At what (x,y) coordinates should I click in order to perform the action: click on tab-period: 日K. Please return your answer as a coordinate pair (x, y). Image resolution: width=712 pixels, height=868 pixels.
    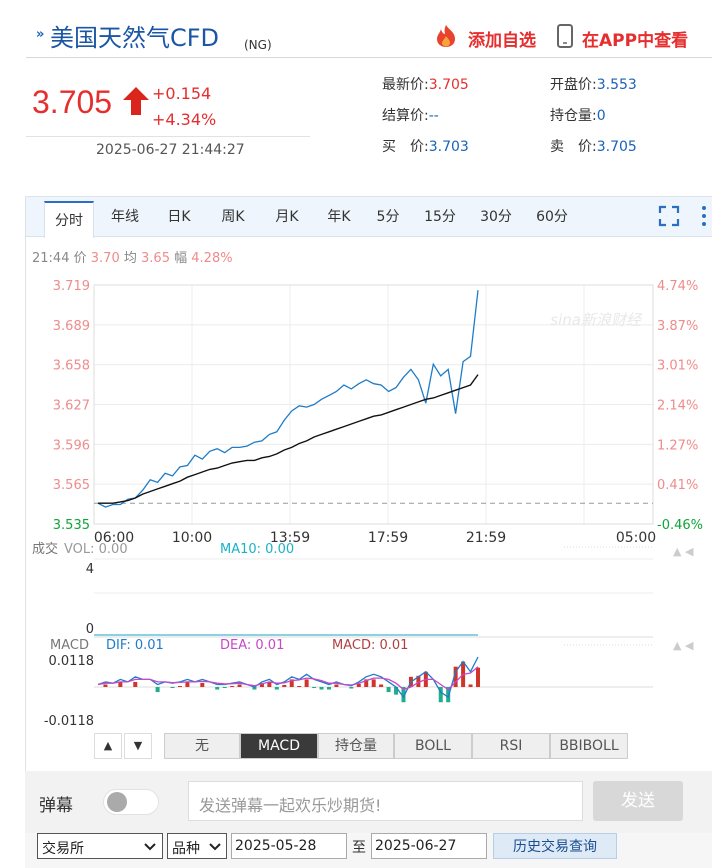
    Looking at the image, I should click on (179, 217).